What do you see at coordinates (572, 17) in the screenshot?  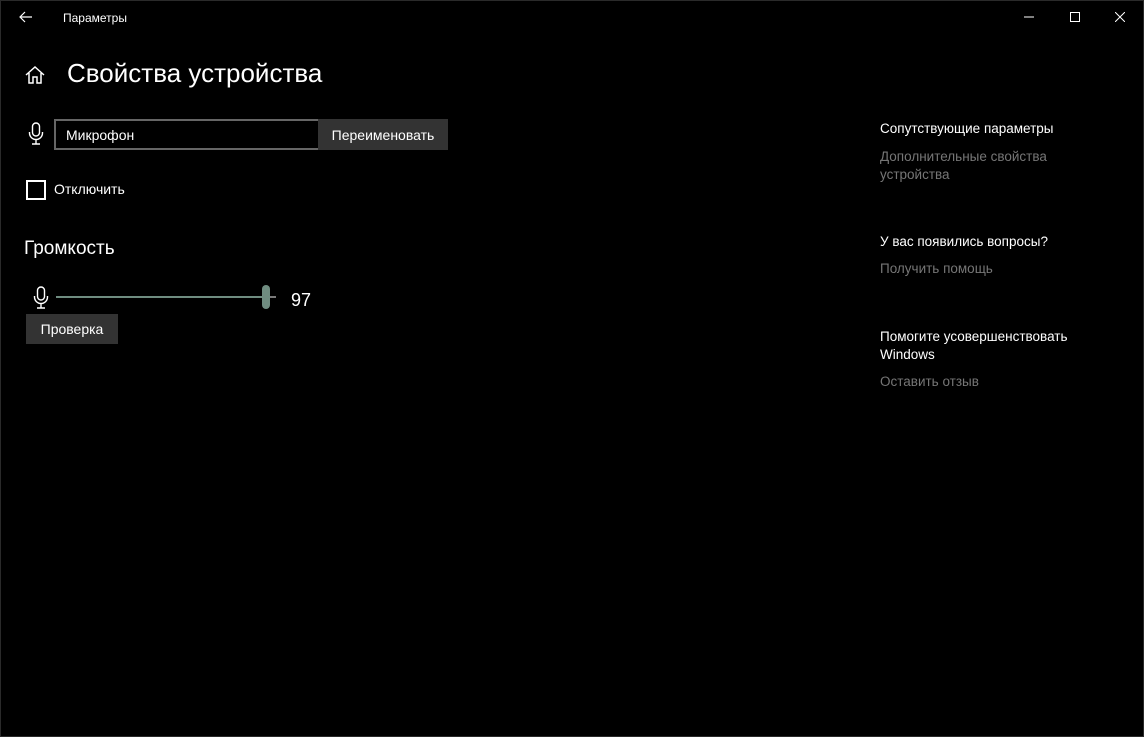 I see `title-bar: Параметры` at bounding box center [572, 17].